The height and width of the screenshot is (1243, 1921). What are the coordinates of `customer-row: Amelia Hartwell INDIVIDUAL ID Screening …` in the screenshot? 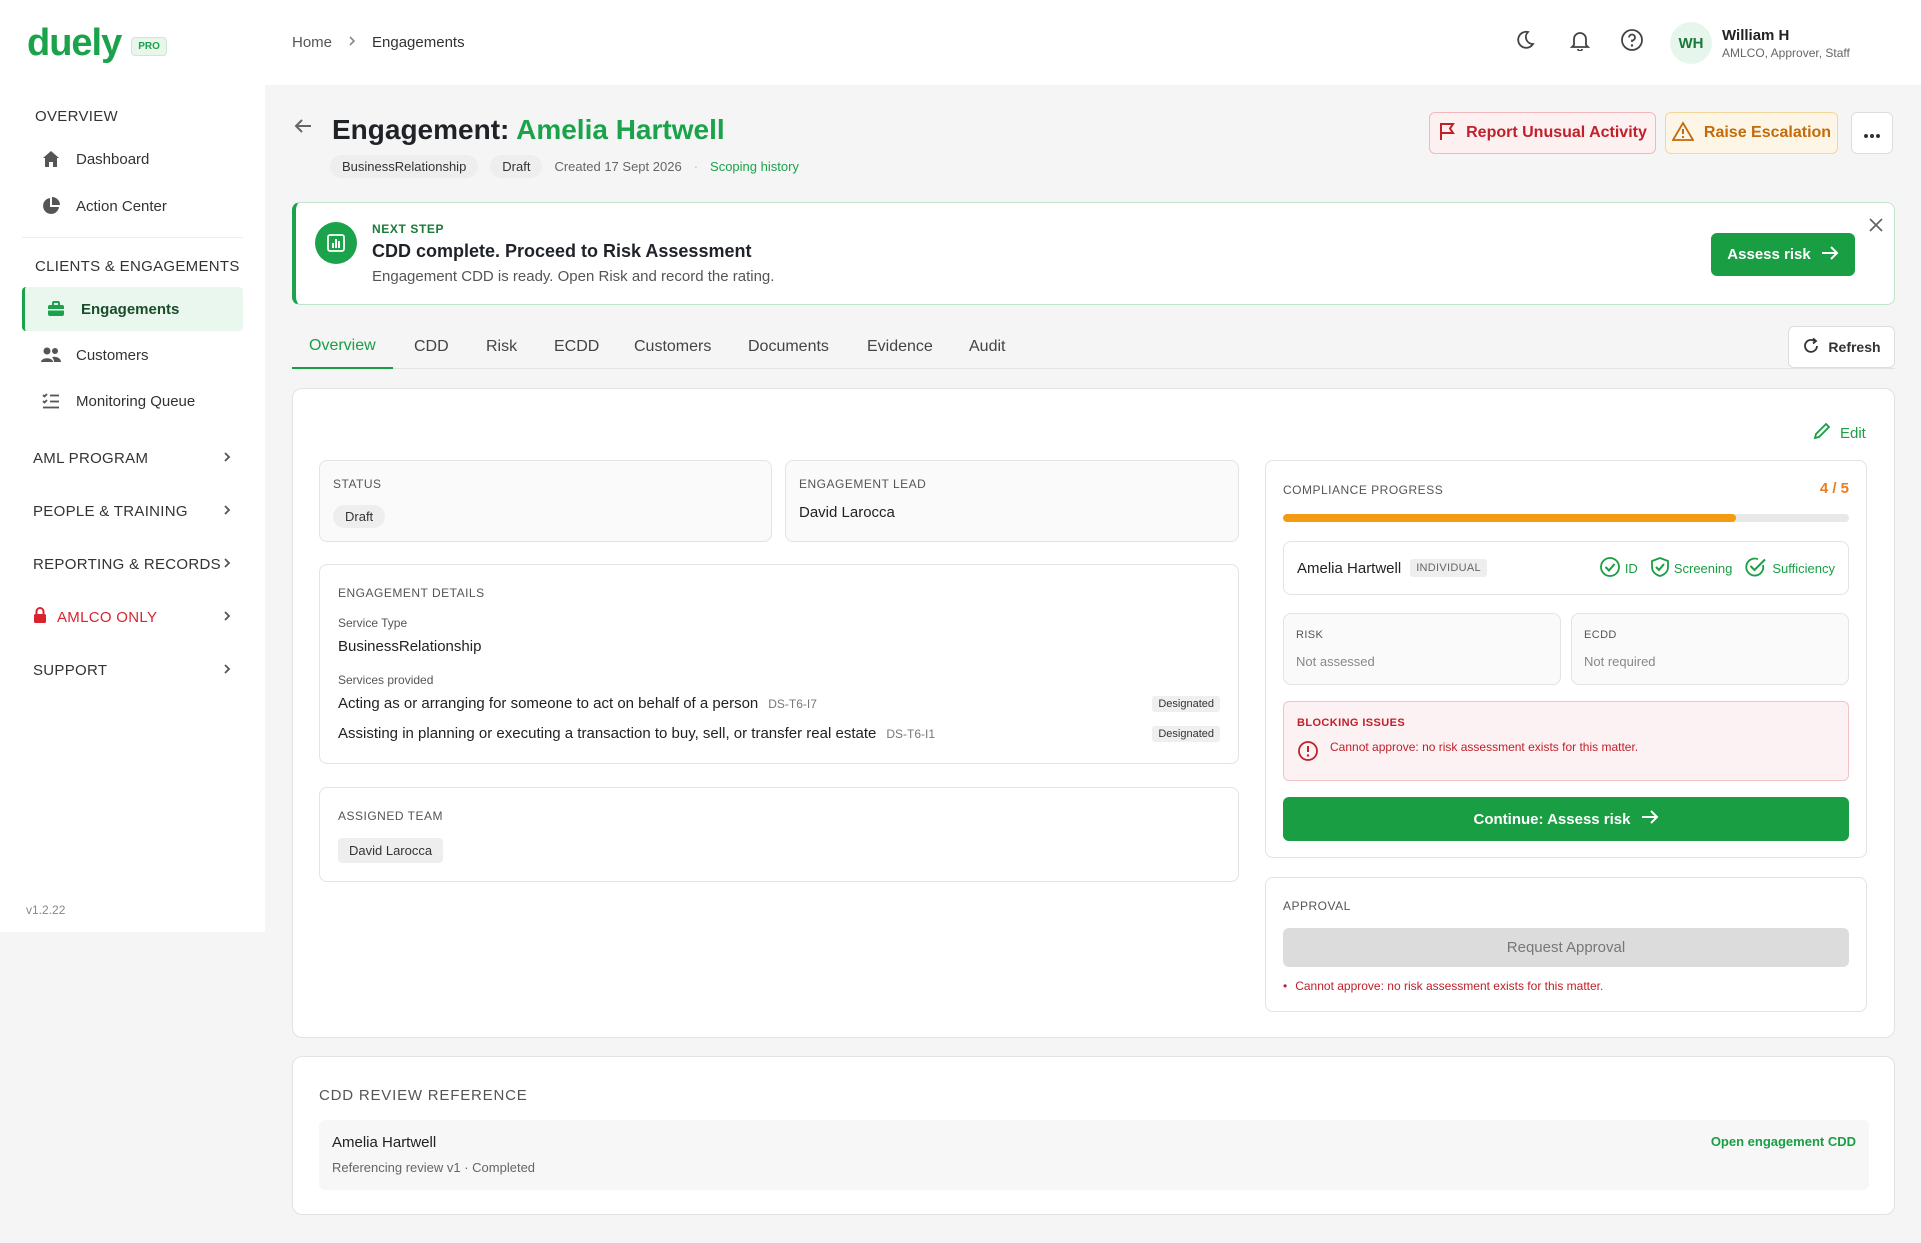 It's located at (1566, 568).